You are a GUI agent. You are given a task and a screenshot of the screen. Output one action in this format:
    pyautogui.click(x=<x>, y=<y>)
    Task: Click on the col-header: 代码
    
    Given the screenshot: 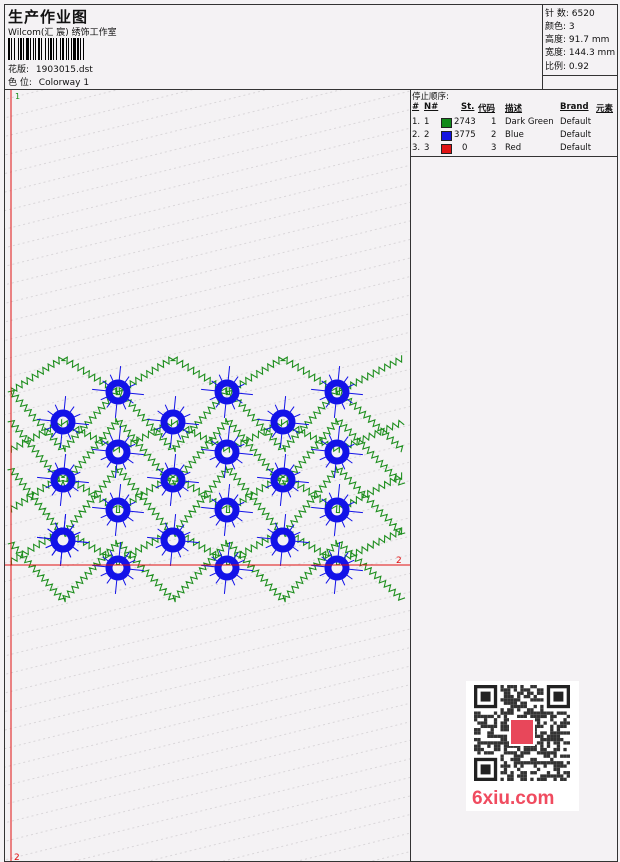 What is the action you would take?
    pyautogui.click(x=487, y=109)
    